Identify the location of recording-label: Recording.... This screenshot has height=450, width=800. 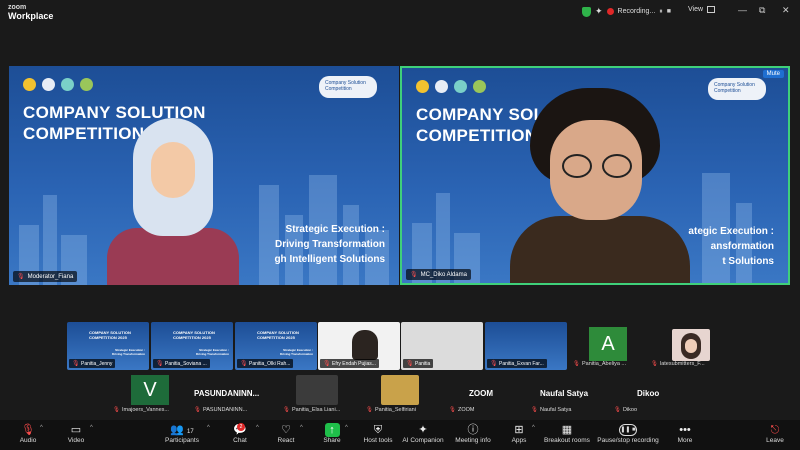
(636, 11).